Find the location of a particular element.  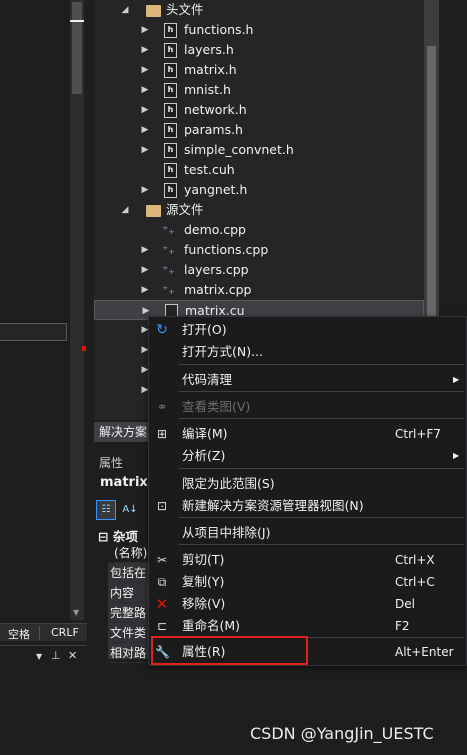

context-menu-item-label: 重命名(M) is located at coordinates (211, 625).